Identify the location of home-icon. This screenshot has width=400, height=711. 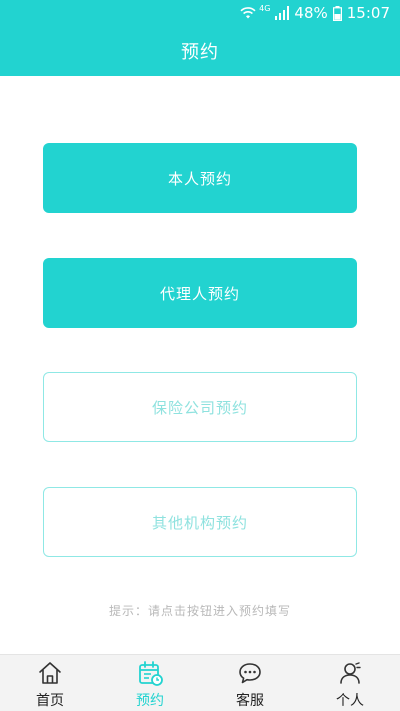
(50, 673).